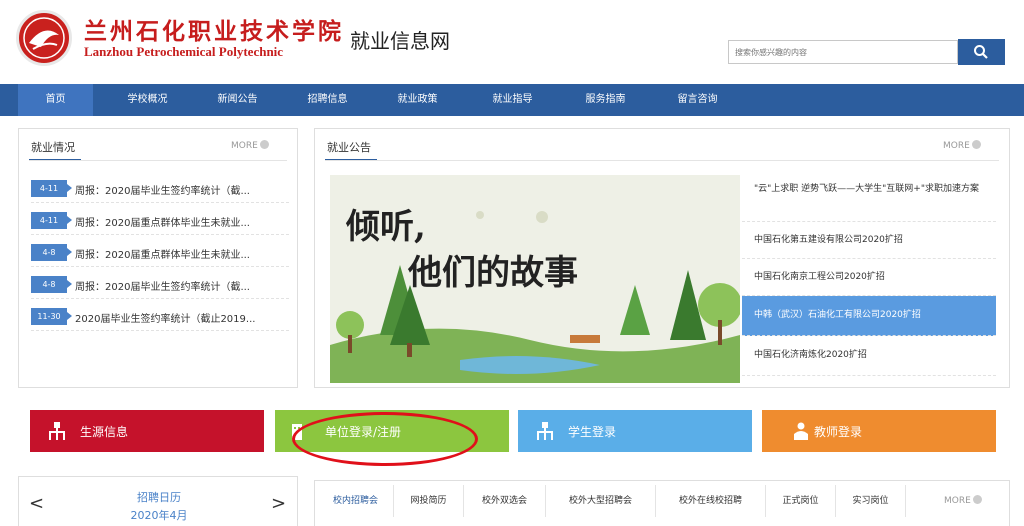 This screenshot has height=526, width=1024. I want to click on school-name-en: Lanzhou Petrochemical Polytechnic, so click(184, 51).